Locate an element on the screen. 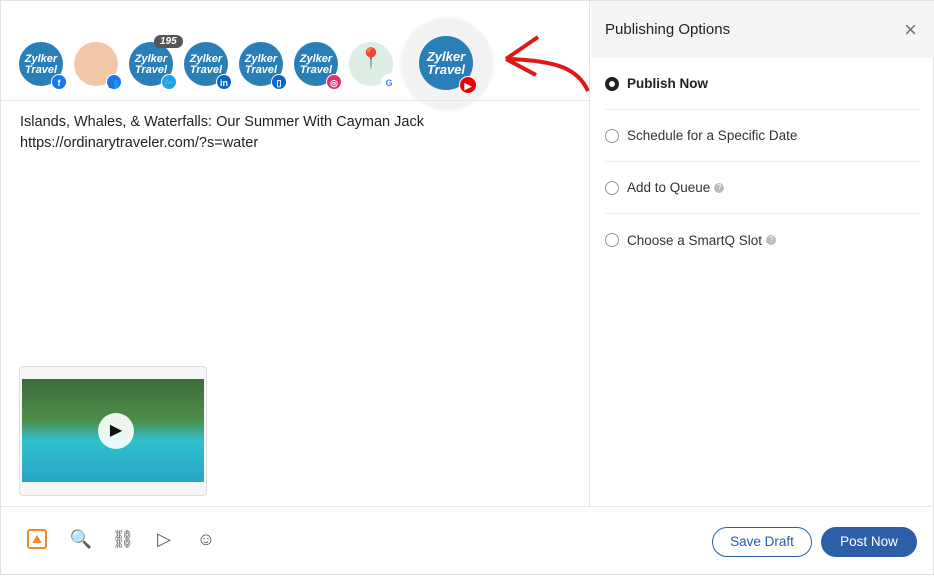  radio-schedule is located at coordinates (612, 135).